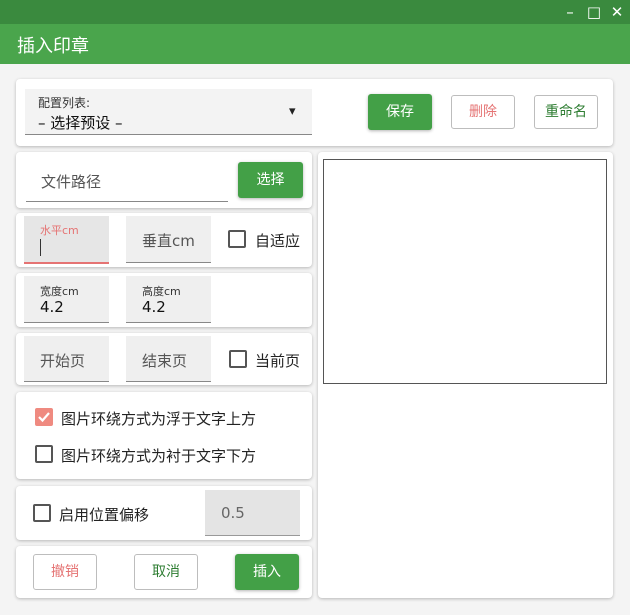 The image size is (630, 615). What do you see at coordinates (154, 307) in the screenshot?
I see `height-value: 4.2` at bounding box center [154, 307].